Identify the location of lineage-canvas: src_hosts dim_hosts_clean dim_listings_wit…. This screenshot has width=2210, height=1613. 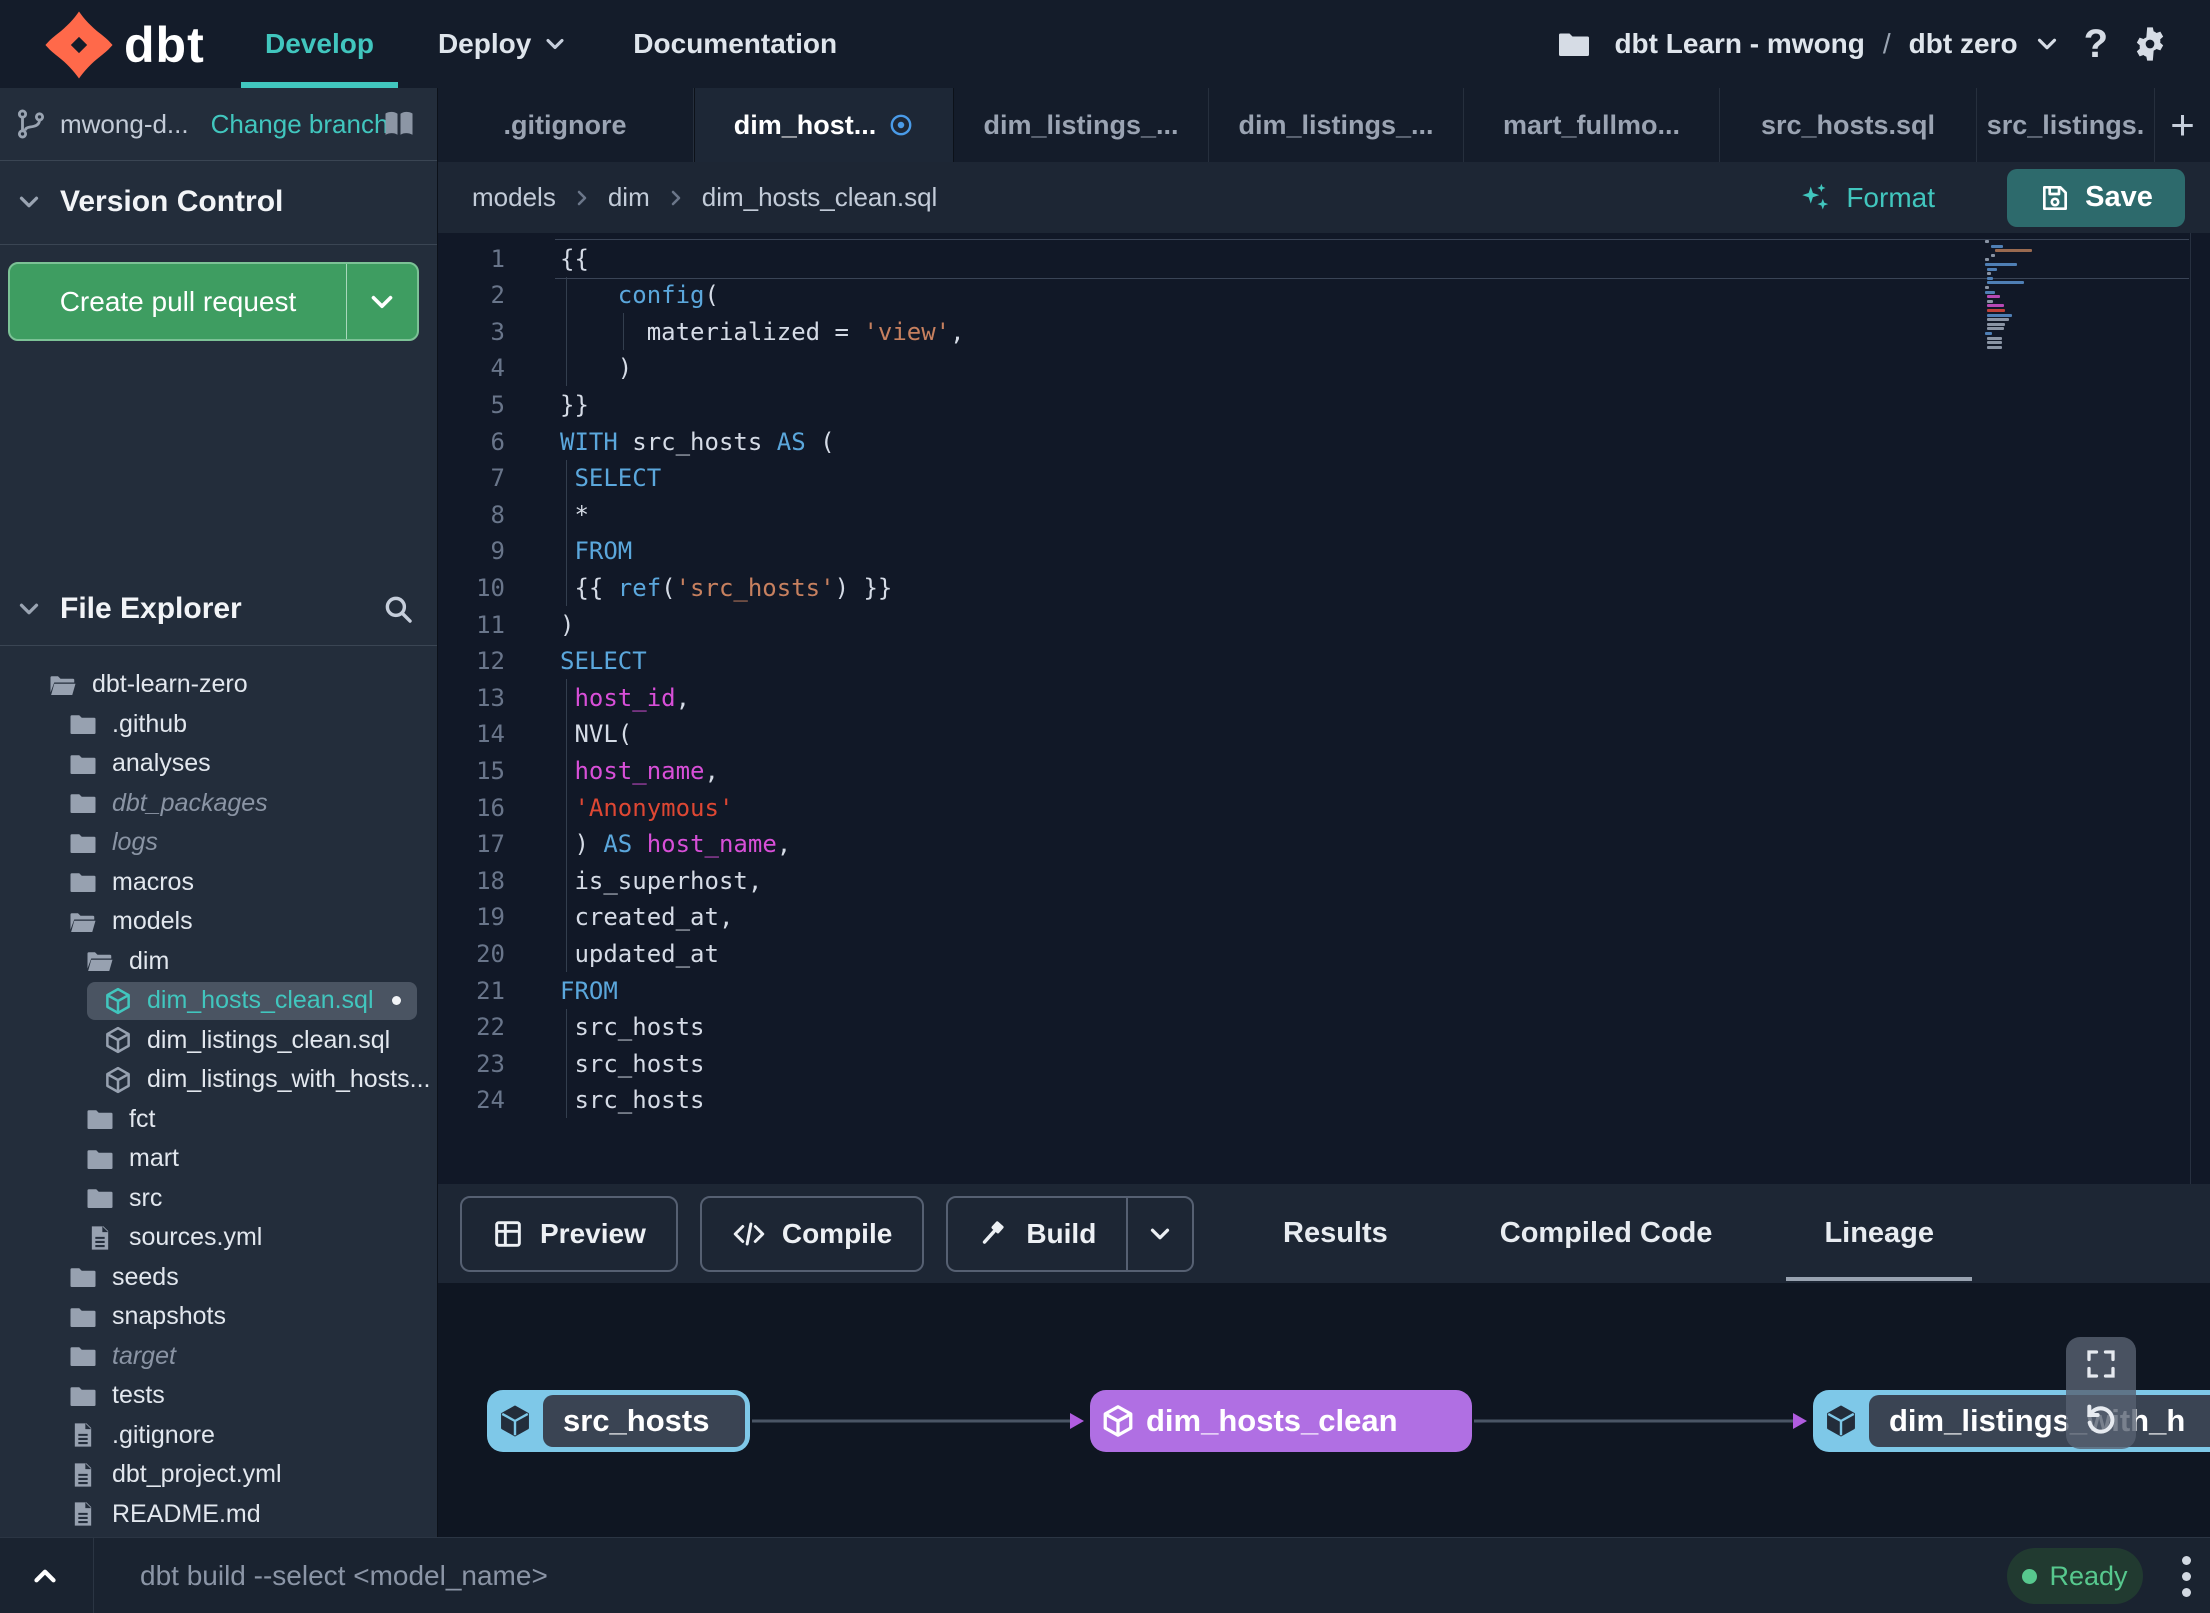
(1323, 1410).